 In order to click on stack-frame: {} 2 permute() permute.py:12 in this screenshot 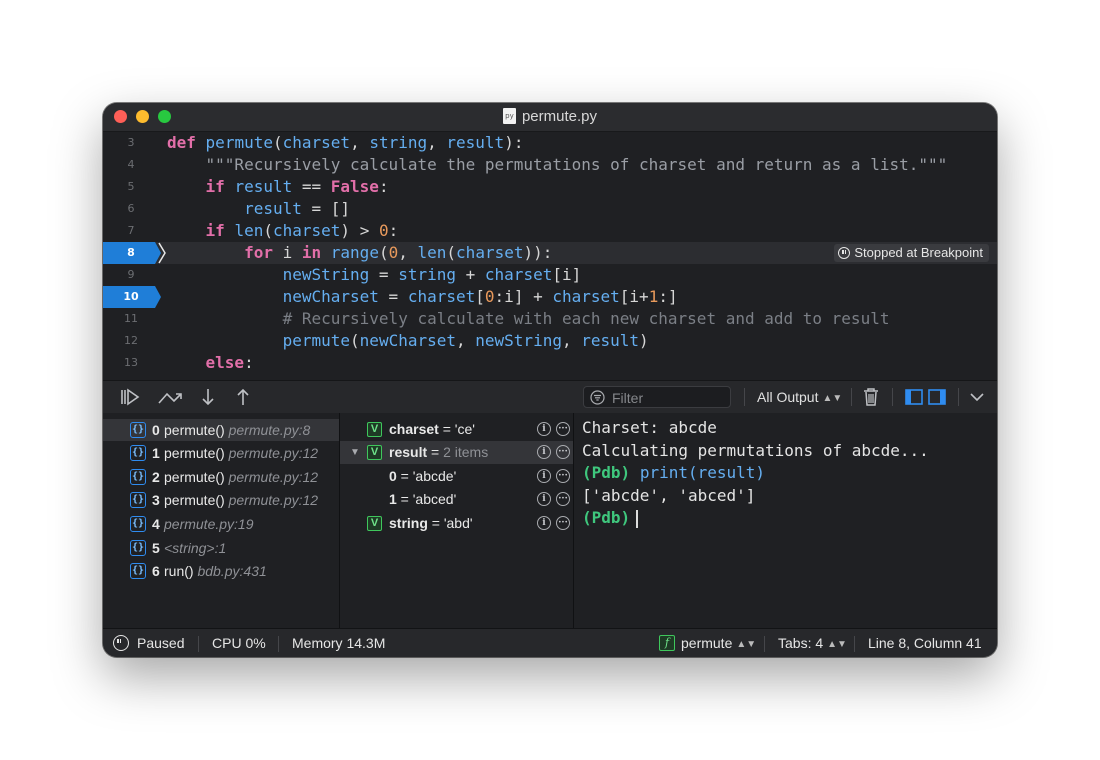, I will do `click(221, 477)`.